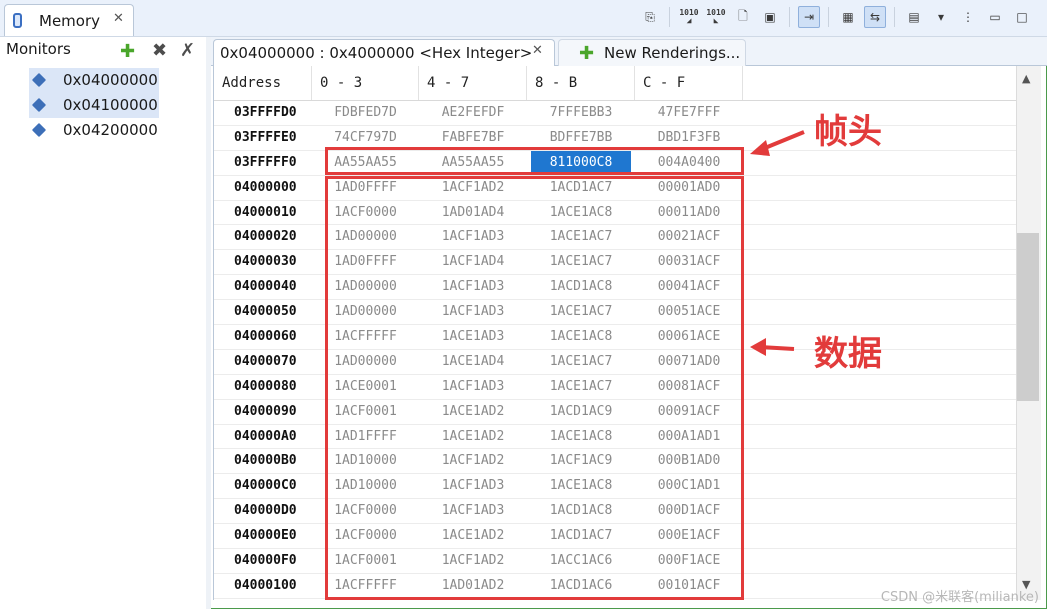 The image size is (1047, 609). Describe the element at coordinates (848, 354) in the screenshot. I see `data-label: 数据` at that location.